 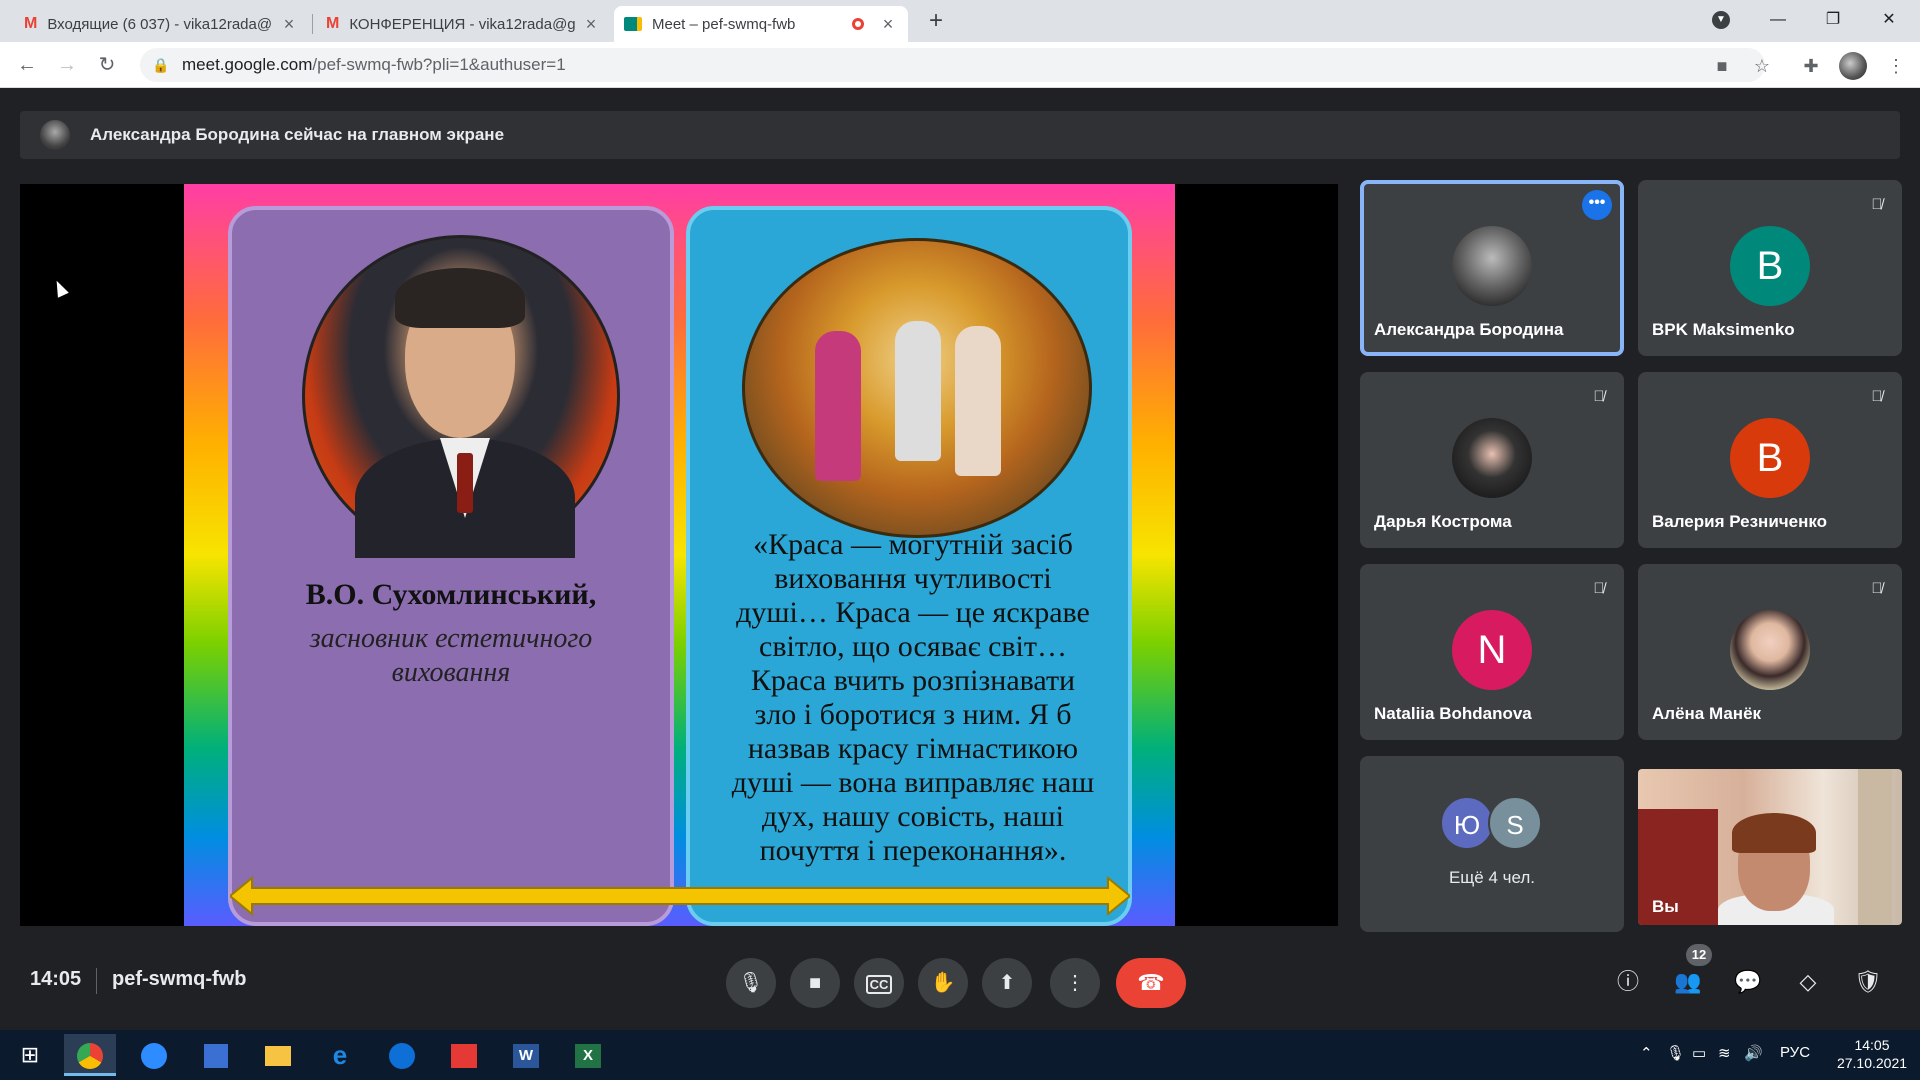 I want to click on chat-icon: 💬, so click(x=1748, y=982).